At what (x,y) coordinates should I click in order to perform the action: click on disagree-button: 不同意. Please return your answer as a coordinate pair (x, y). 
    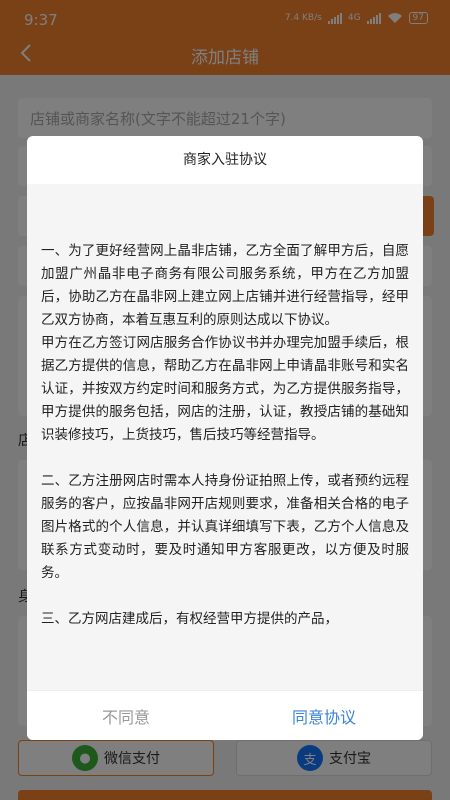
    Looking at the image, I should click on (126, 715).